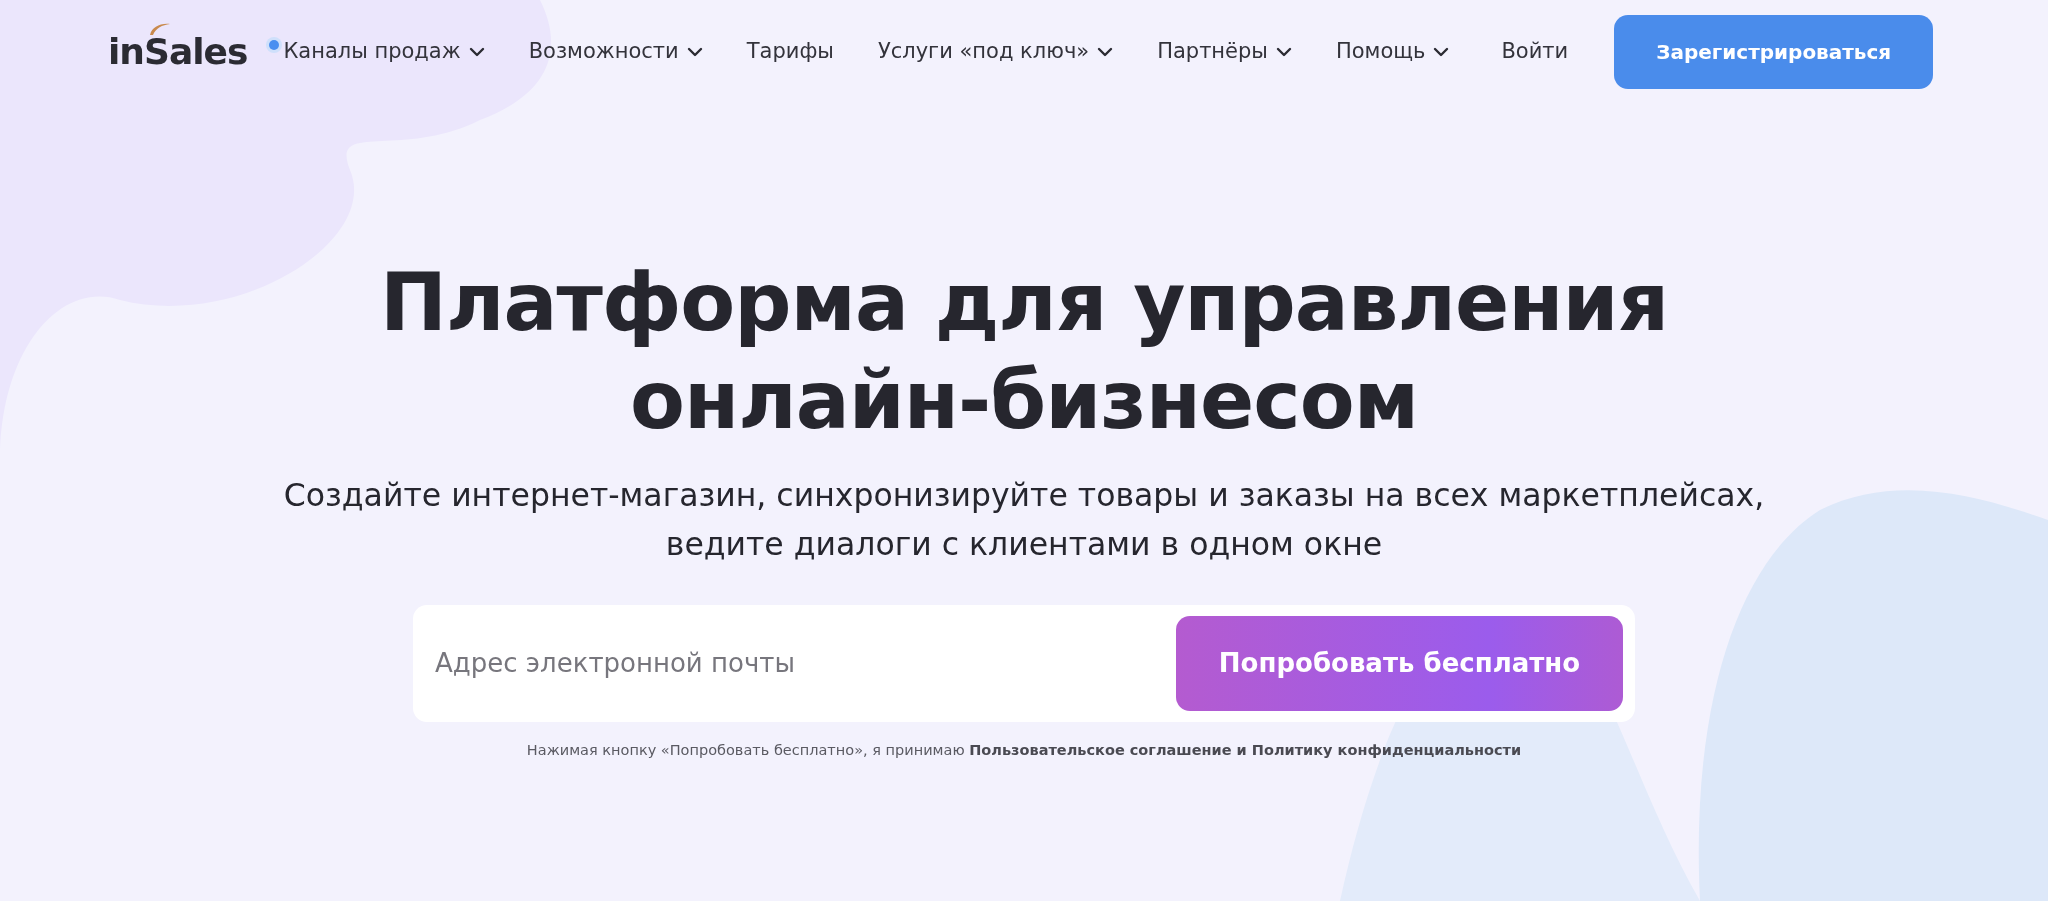 The width and height of the screenshot is (2048, 901). I want to click on nav-link: Каналы продаж, so click(377, 52).